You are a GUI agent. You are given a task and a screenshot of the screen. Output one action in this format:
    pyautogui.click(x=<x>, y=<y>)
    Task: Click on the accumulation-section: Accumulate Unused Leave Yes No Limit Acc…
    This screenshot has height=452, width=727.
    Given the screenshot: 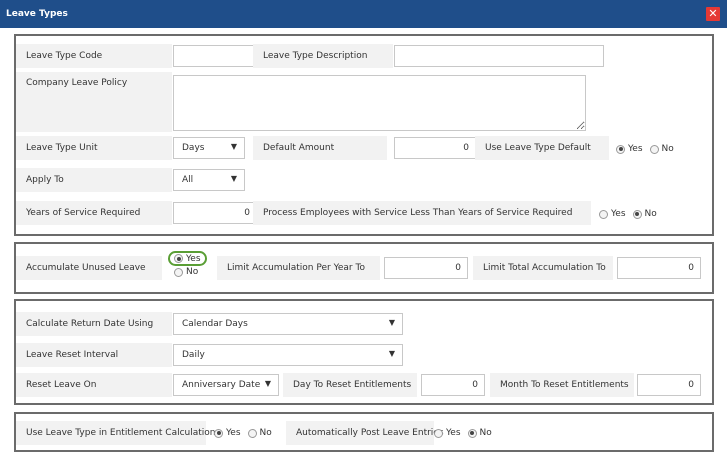 What is the action you would take?
    pyautogui.click(x=364, y=268)
    